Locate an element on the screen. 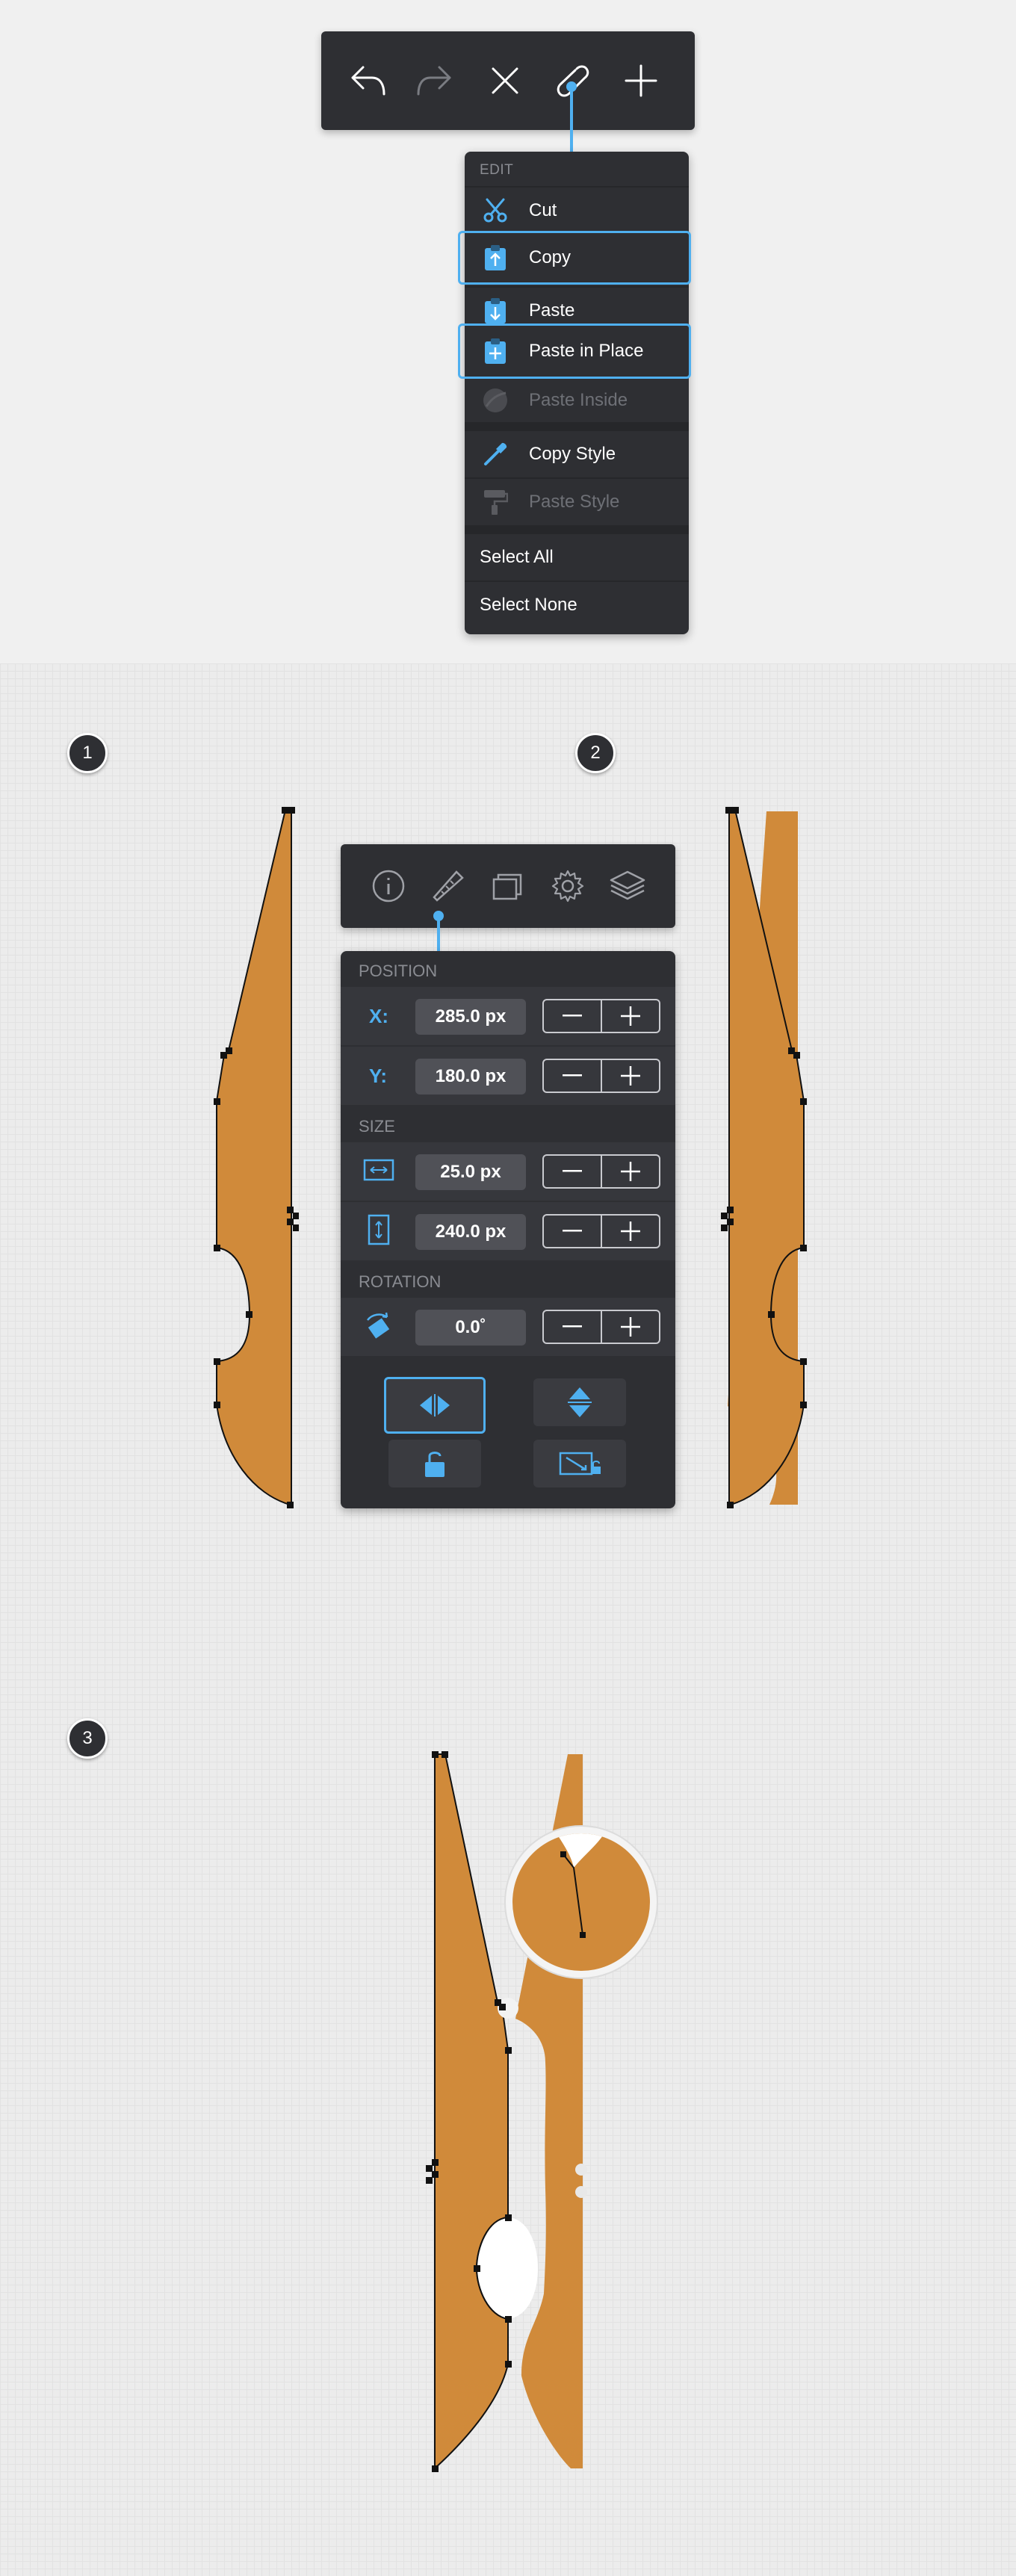 This screenshot has height=2576, width=1016. menu-item-select-none: Select None is located at coordinates (577, 605).